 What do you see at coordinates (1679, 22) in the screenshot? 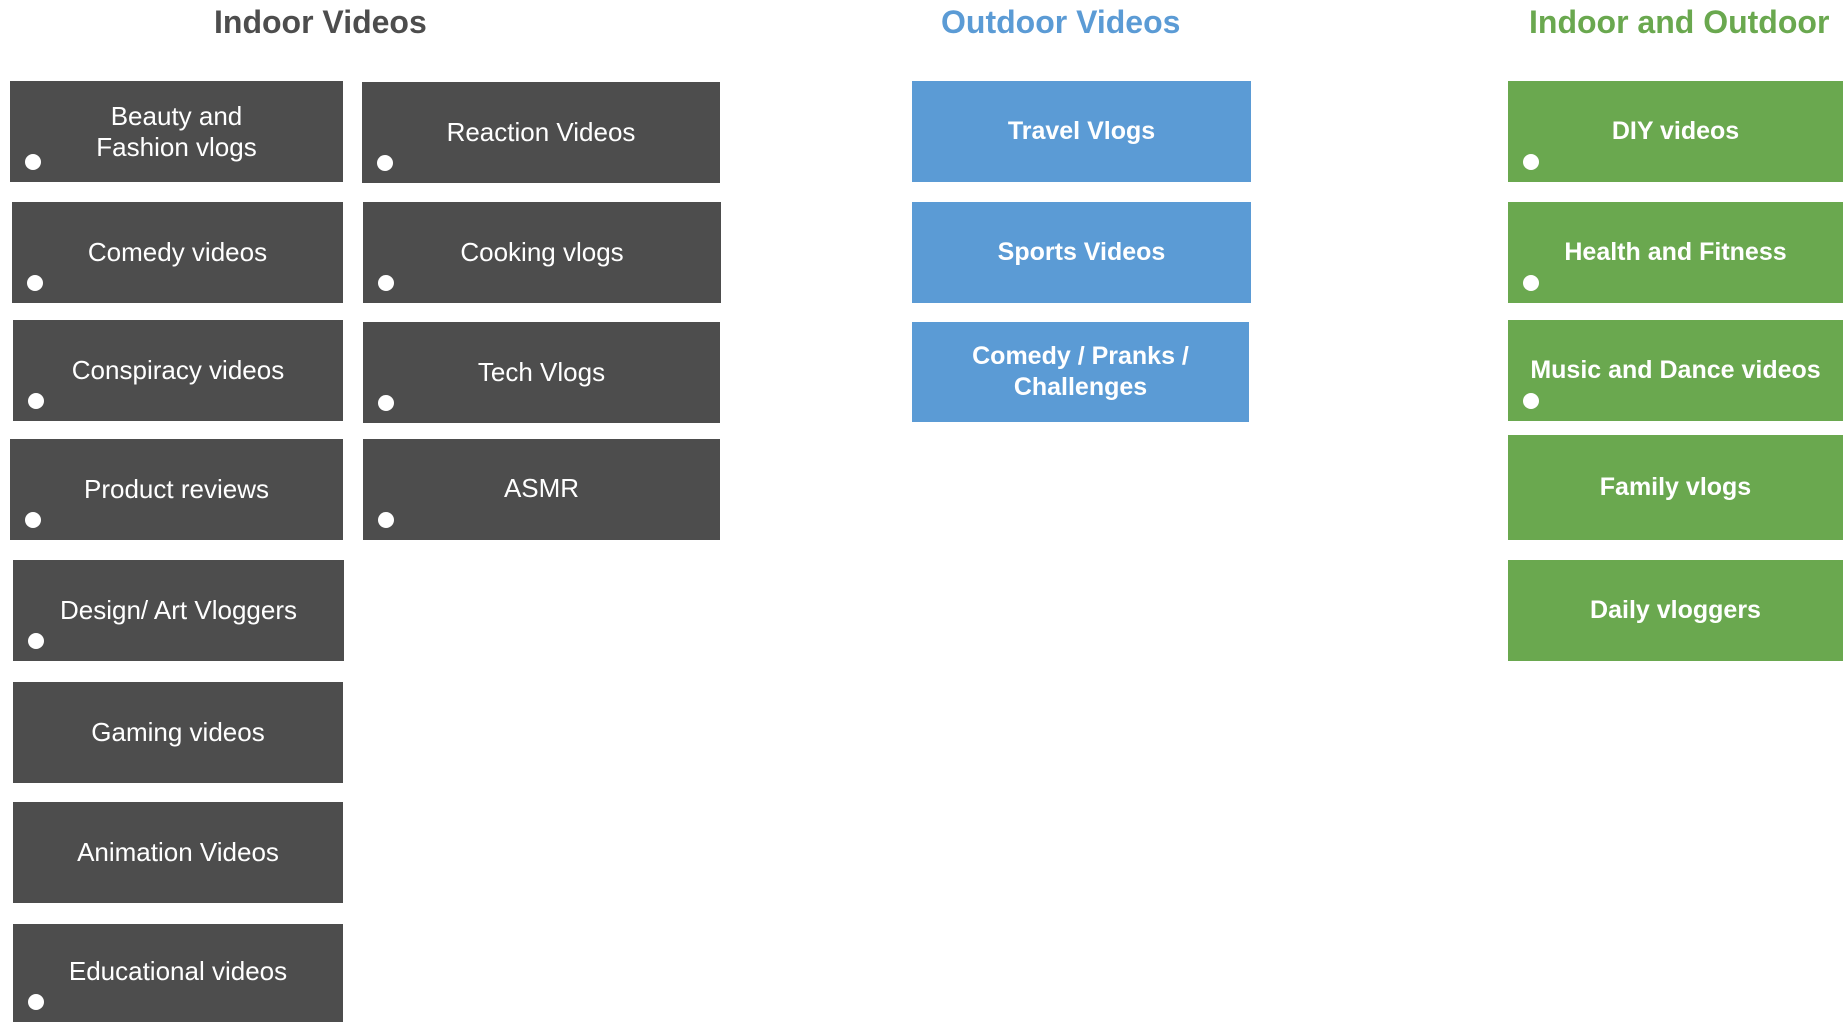
I see `indoor-and-outdoor-heading: Indoor and Outdoor` at bounding box center [1679, 22].